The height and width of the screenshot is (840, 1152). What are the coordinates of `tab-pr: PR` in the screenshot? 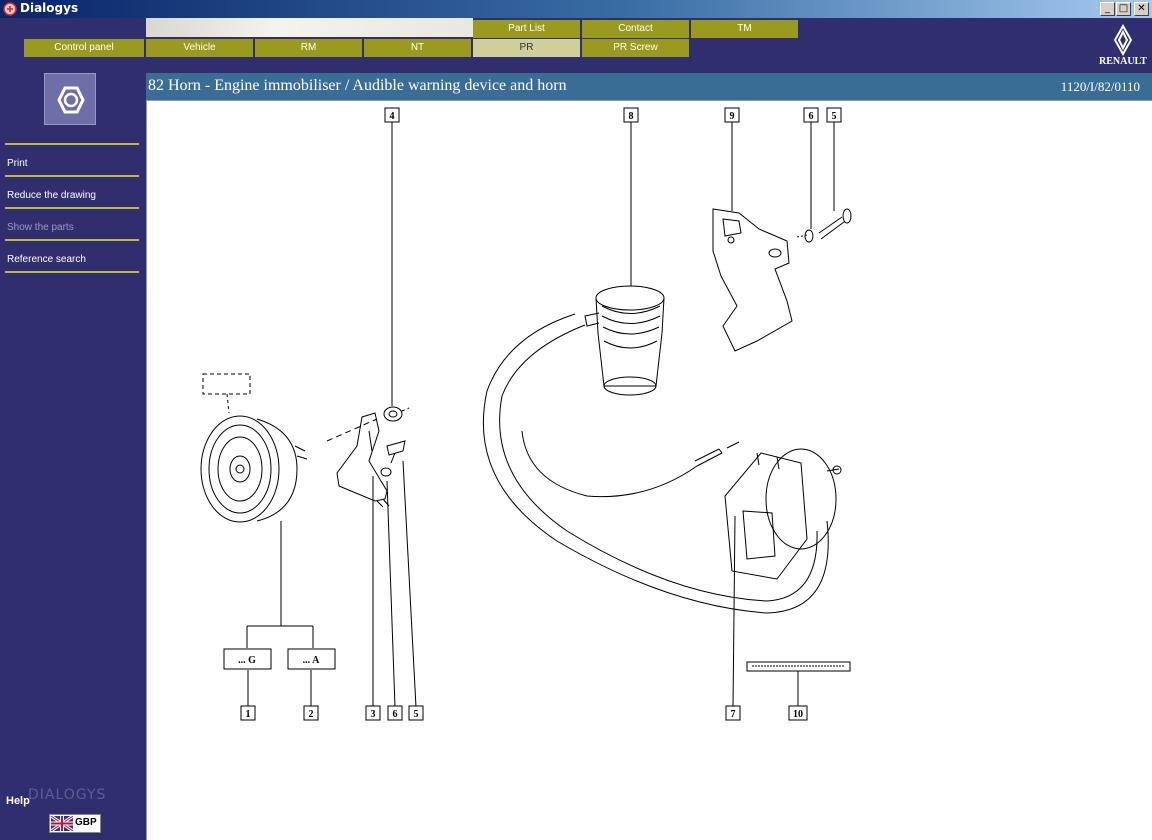 It's located at (527, 48).